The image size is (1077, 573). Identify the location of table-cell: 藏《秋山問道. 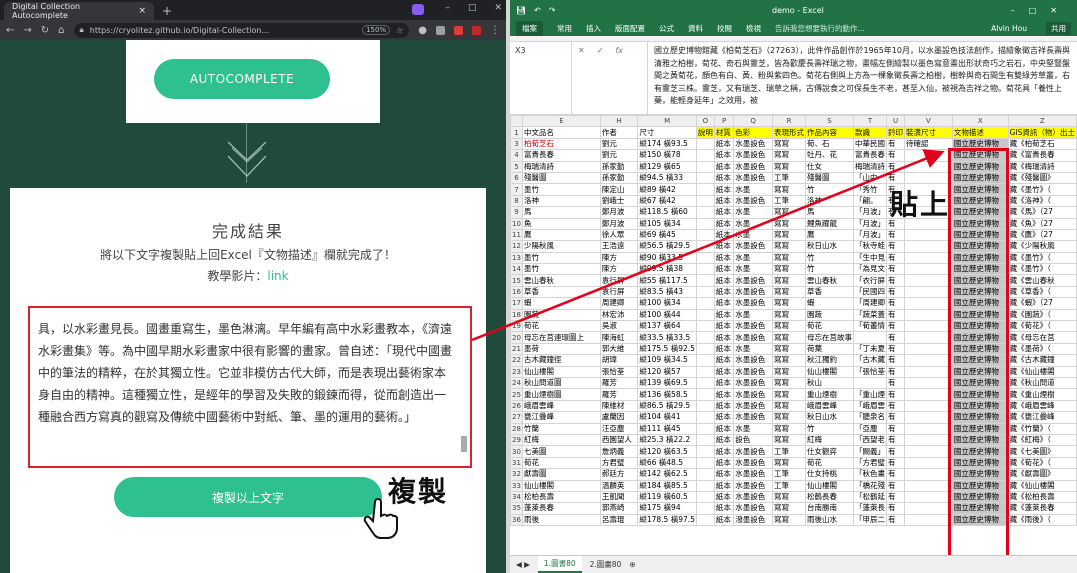
(1042, 383).